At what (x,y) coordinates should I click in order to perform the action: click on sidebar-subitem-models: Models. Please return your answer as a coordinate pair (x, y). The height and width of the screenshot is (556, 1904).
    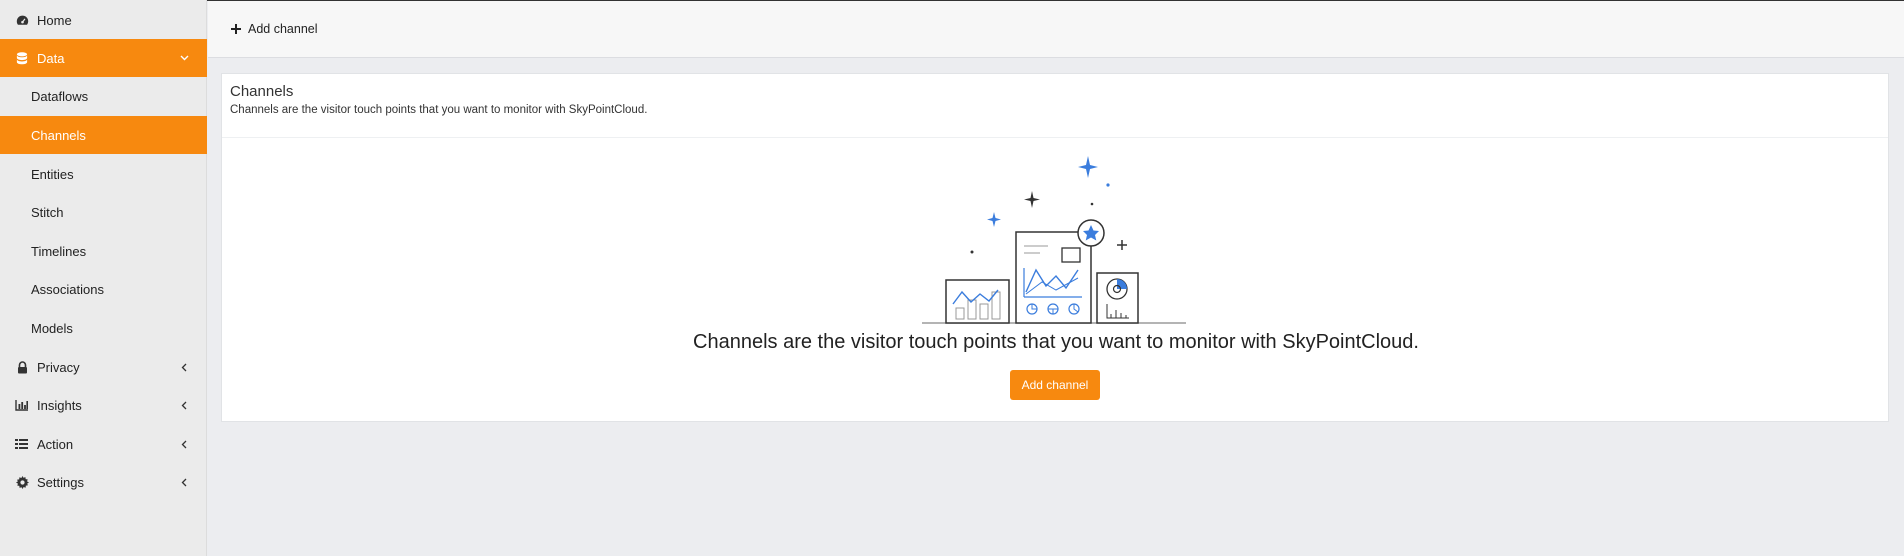
    Looking at the image, I should click on (103, 328).